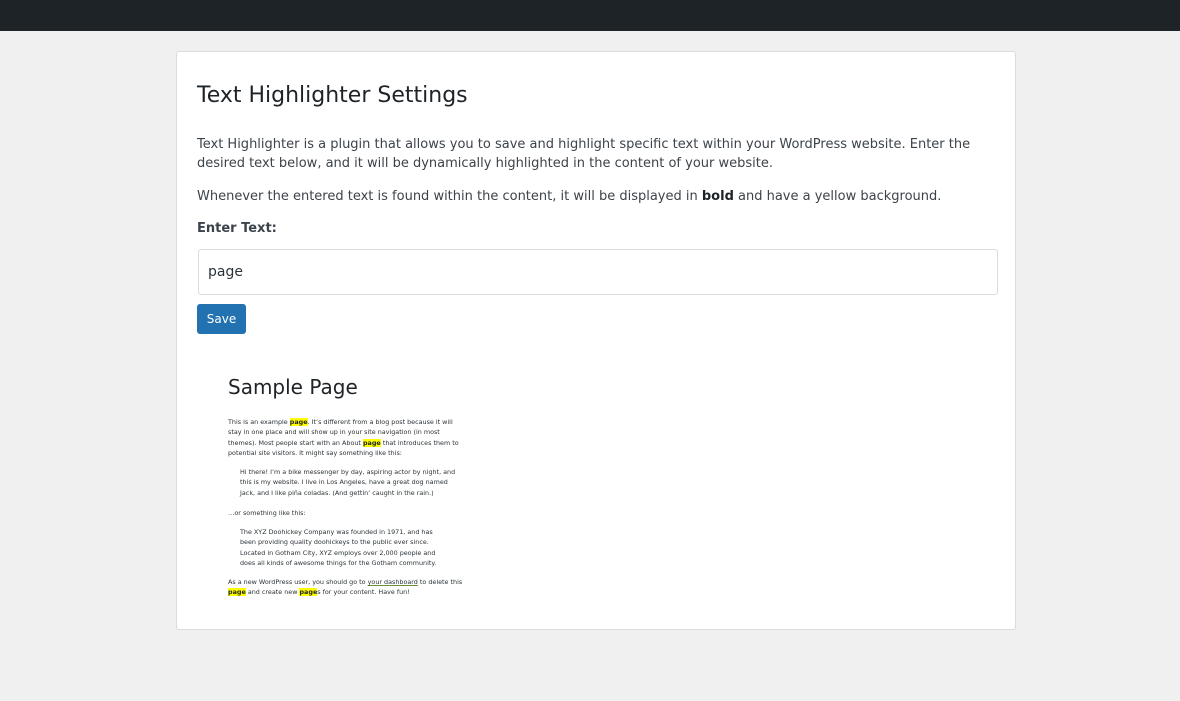 This screenshot has height=701, width=1180. I want to click on highlight-note-text-end: and have a yellow background., so click(840, 196).